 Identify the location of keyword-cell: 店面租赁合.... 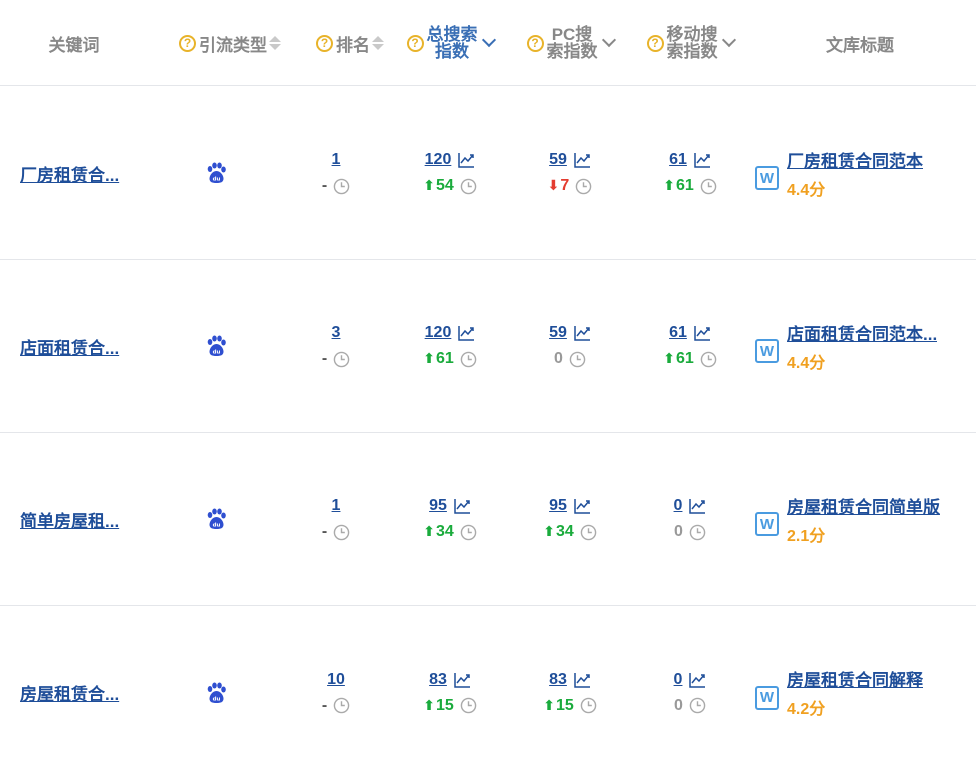
(80, 346).